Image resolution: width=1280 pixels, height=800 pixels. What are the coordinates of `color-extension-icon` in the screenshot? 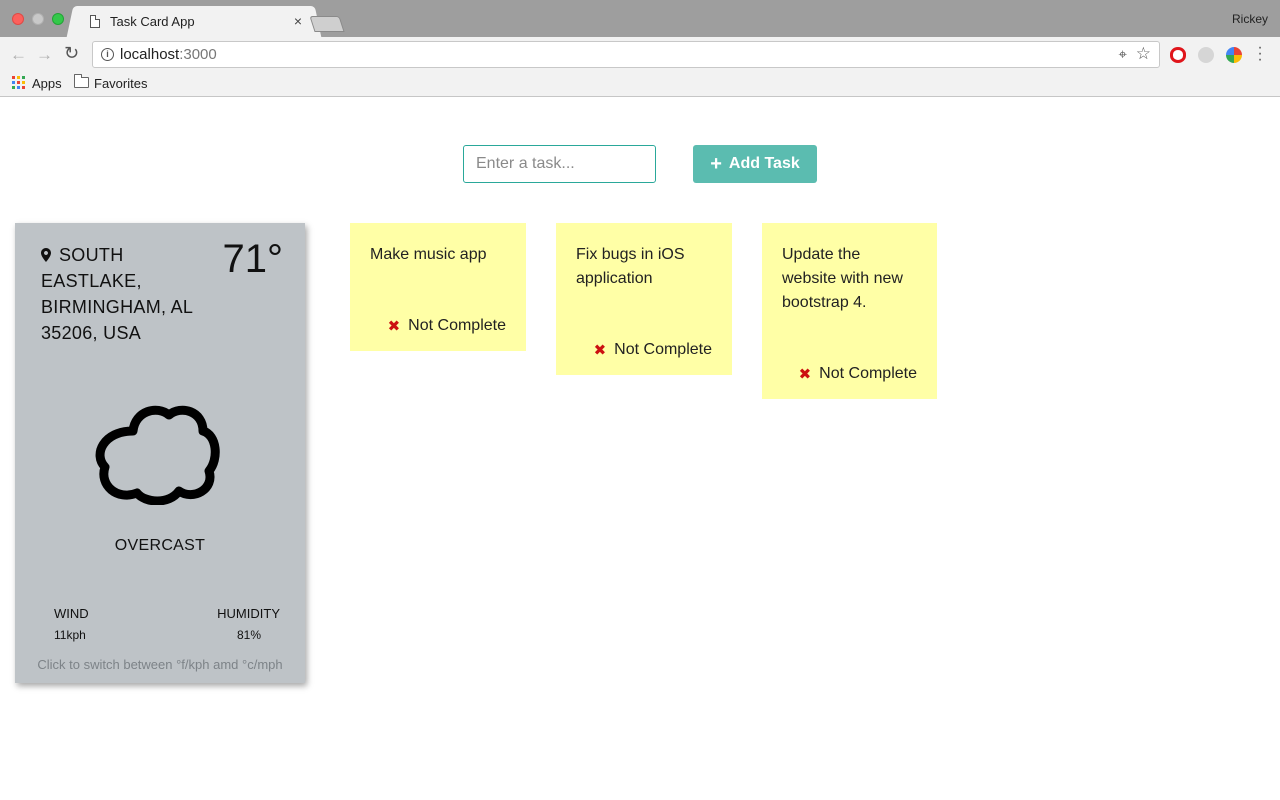 It's located at (1234, 55).